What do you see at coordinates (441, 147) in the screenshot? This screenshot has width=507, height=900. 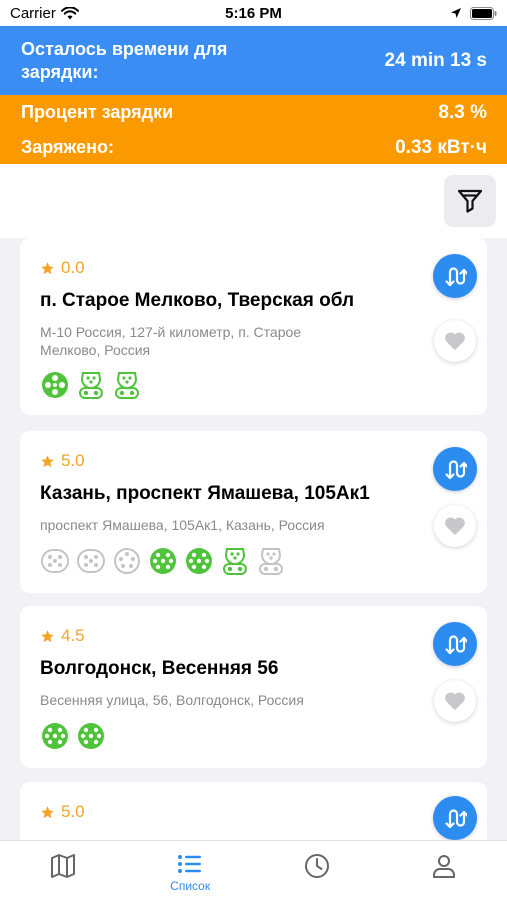 I see `charged-energy-value: 0.33 кВт·ч` at bounding box center [441, 147].